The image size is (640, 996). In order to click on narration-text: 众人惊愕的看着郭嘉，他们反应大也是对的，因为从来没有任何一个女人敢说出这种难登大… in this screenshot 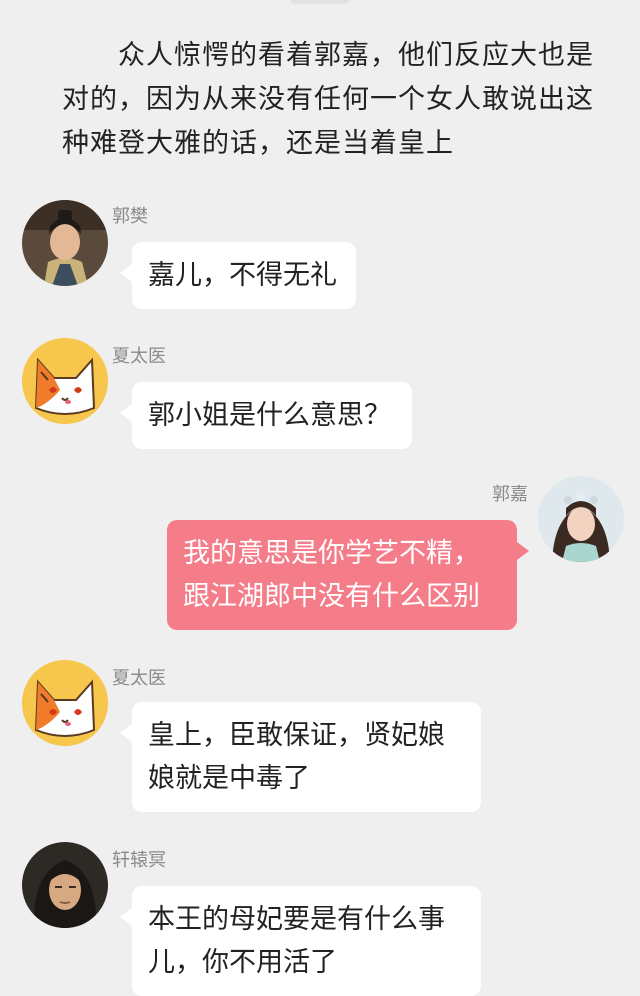, I will do `click(328, 99)`.